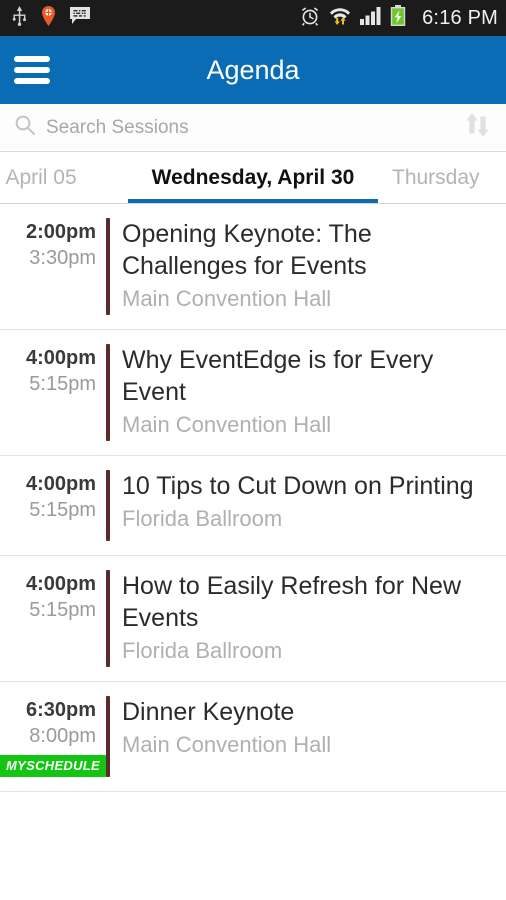 This screenshot has width=506, height=900. What do you see at coordinates (53, 766) in the screenshot?
I see `myschedule-badge: MYSCHEDULE` at bounding box center [53, 766].